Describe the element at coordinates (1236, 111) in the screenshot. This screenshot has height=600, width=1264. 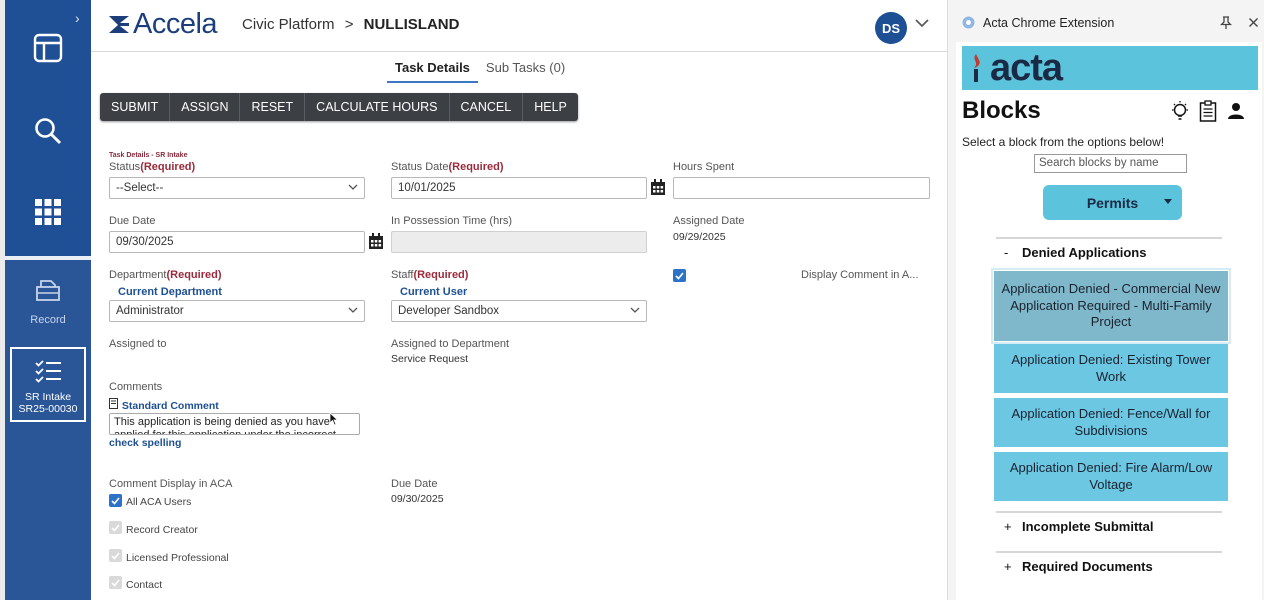
I see `user-icon` at that location.